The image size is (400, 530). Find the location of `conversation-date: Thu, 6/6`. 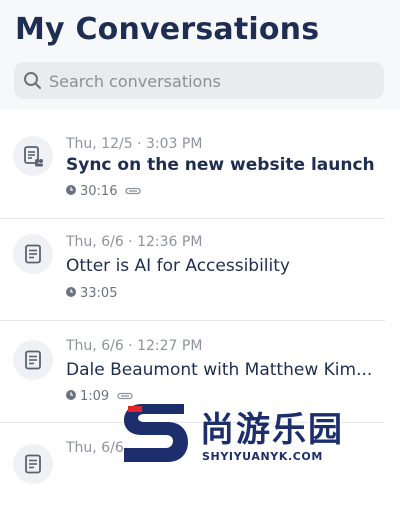

conversation-date: Thu, 6/6 is located at coordinates (95, 448).